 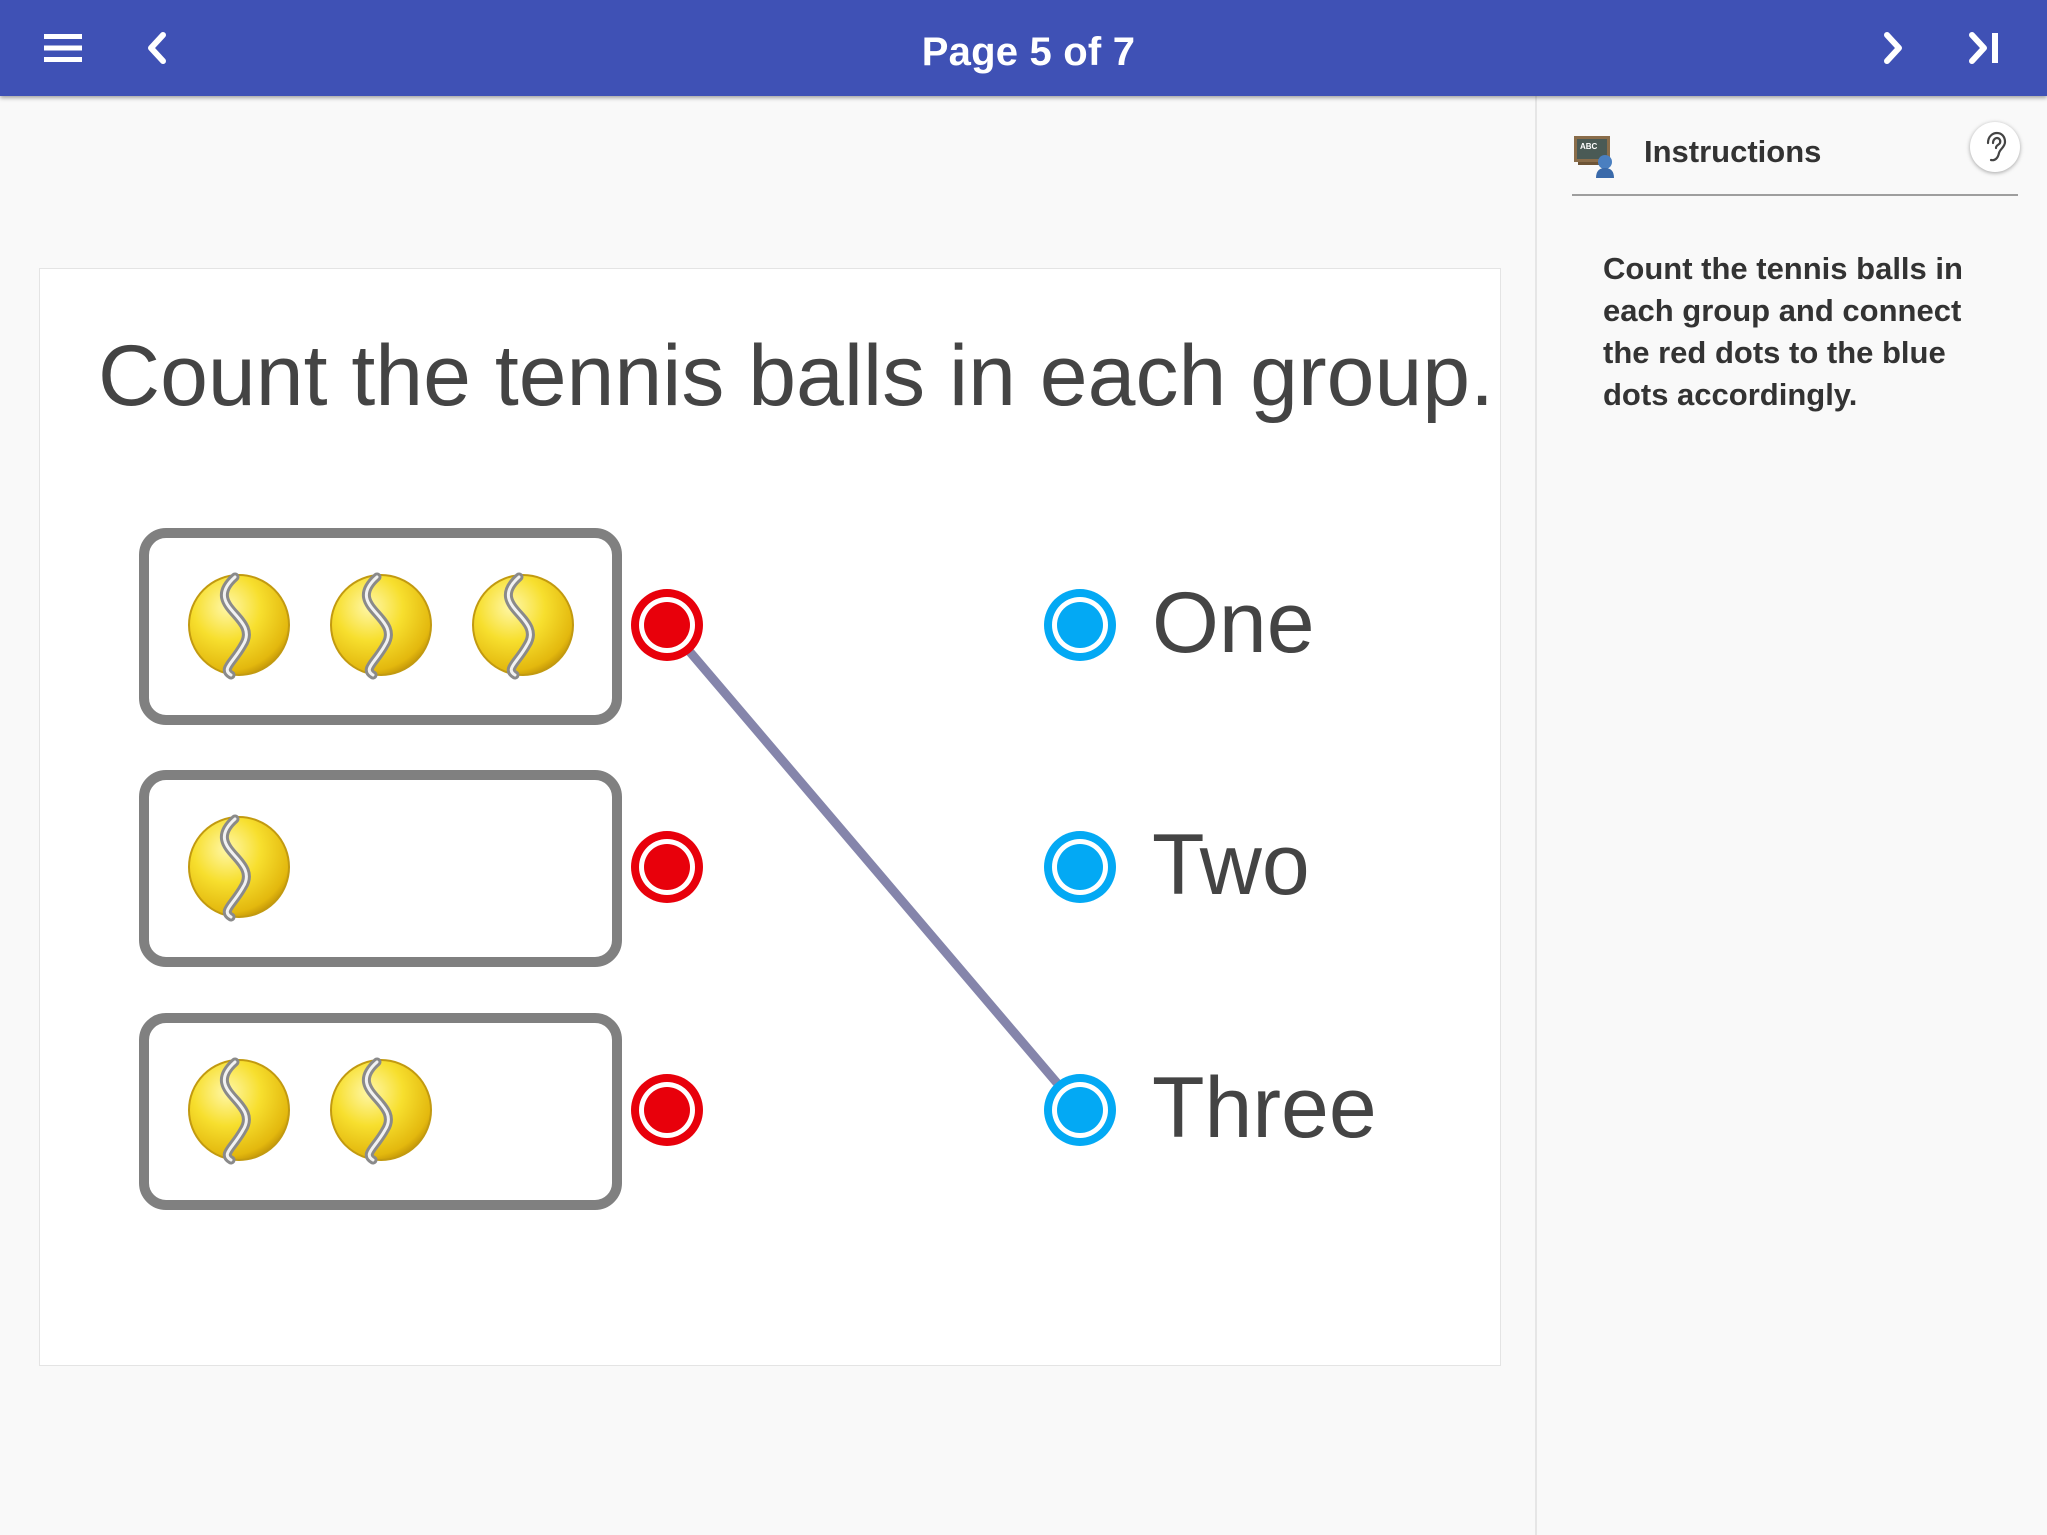 I want to click on answer-label-three: Three, so click(x=1264, y=1108).